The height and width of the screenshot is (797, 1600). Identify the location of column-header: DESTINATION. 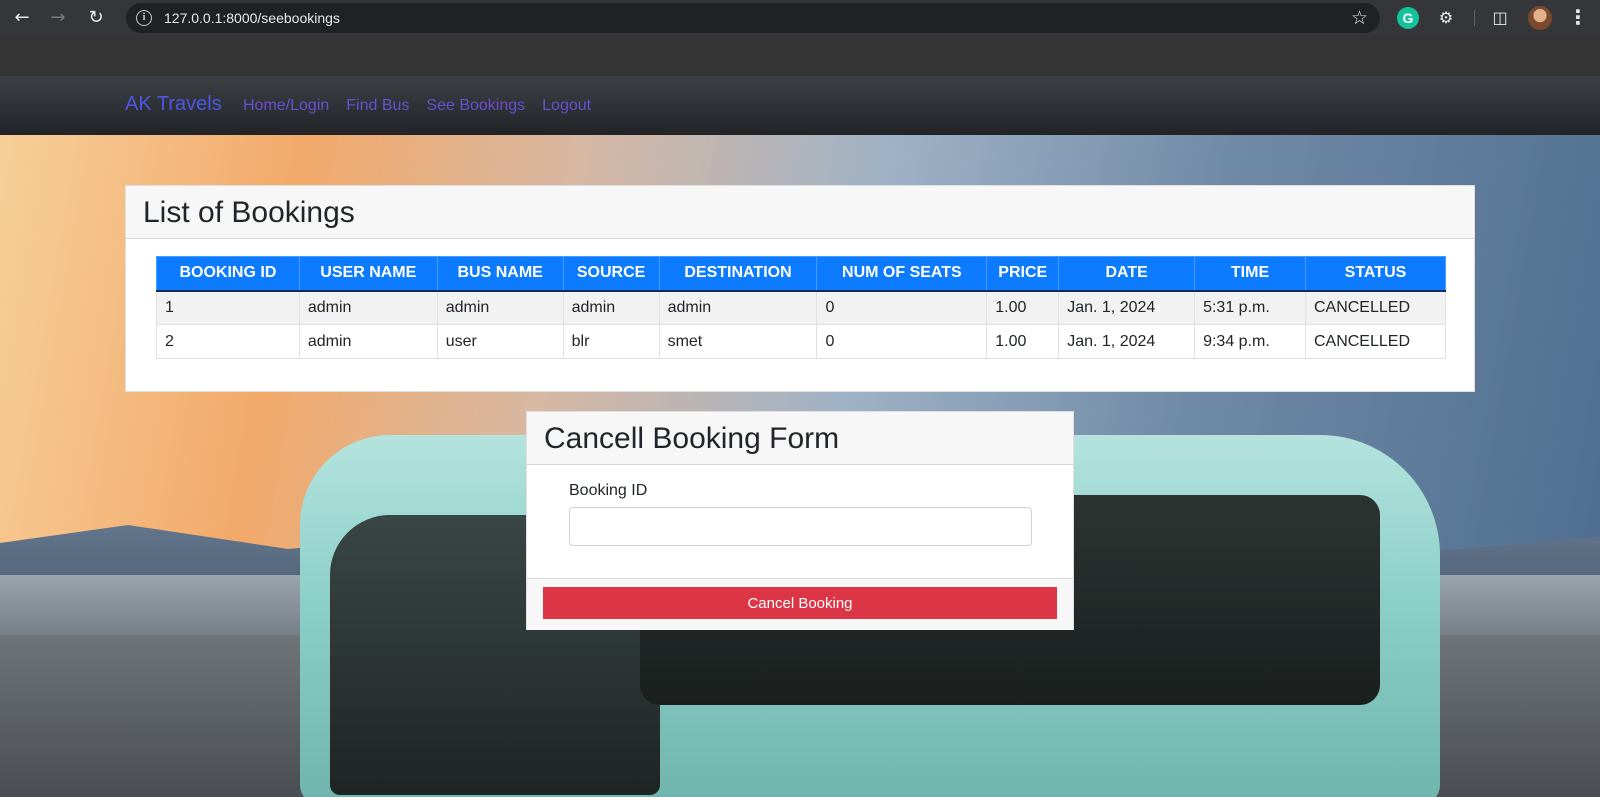
(738, 274).